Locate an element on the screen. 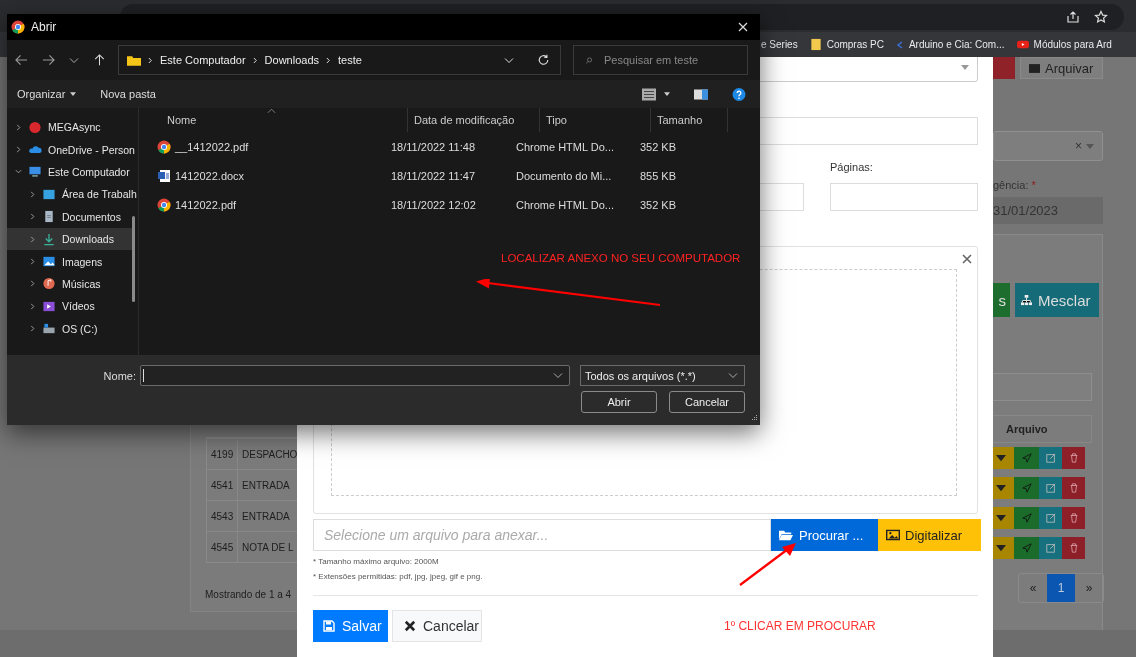  table-cell-text: ENTRADA is located at coordinates (265, 485).